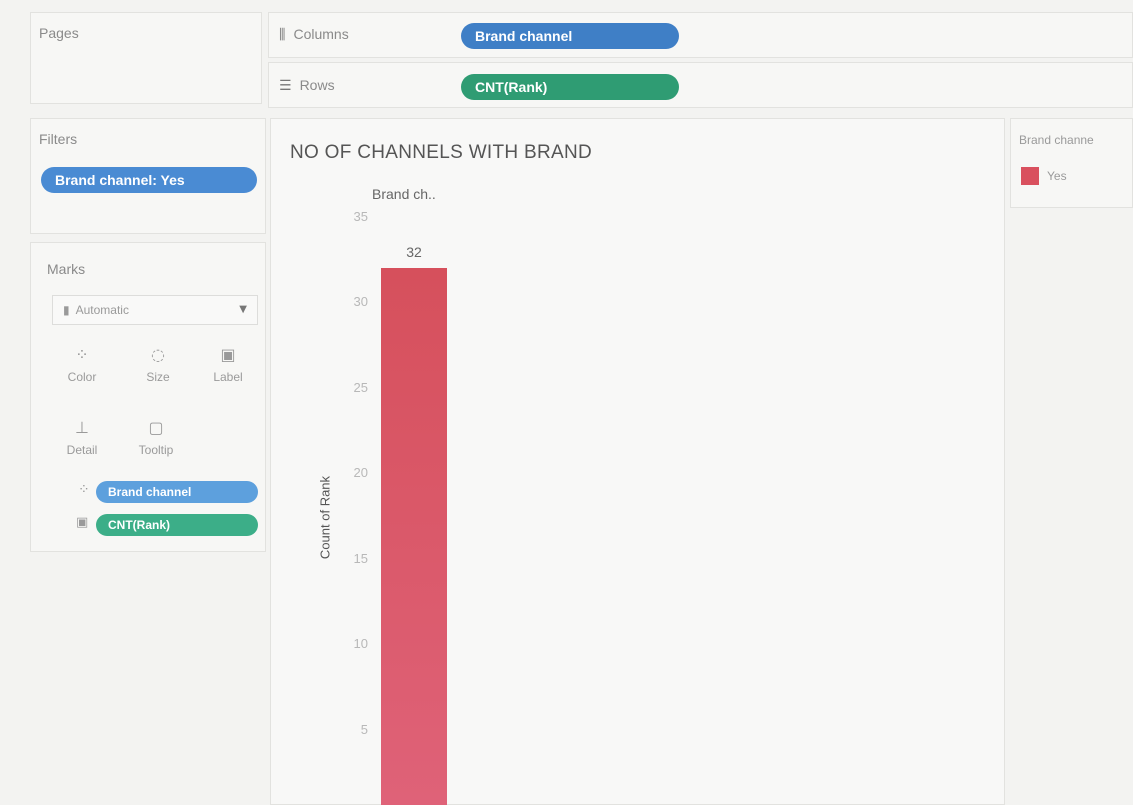 Image resolution: width=1133 pixels, height=805 pixels. Describe the element at coordinates (228, 354) in the screenshot. I see `label-icon: ▣` at that location.